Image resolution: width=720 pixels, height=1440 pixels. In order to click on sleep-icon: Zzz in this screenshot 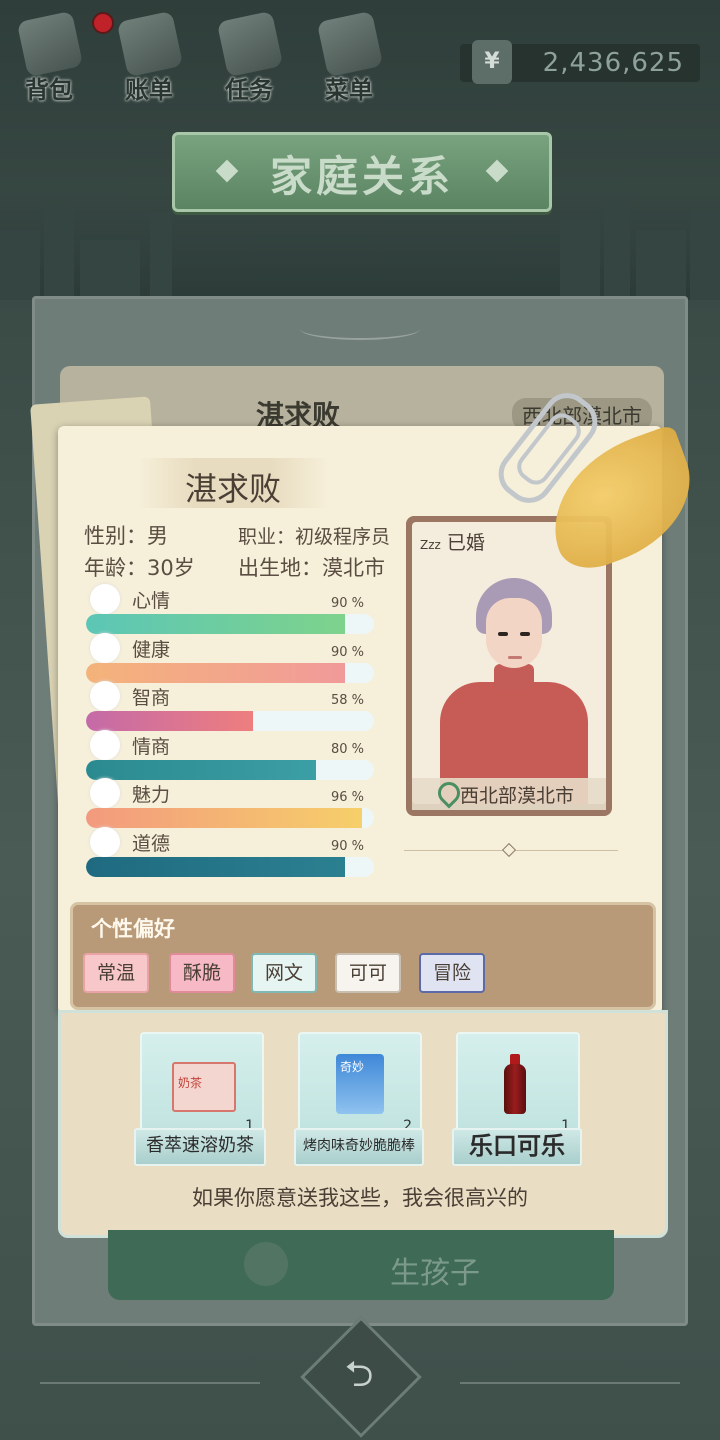, I will do `click(430, 545)`.